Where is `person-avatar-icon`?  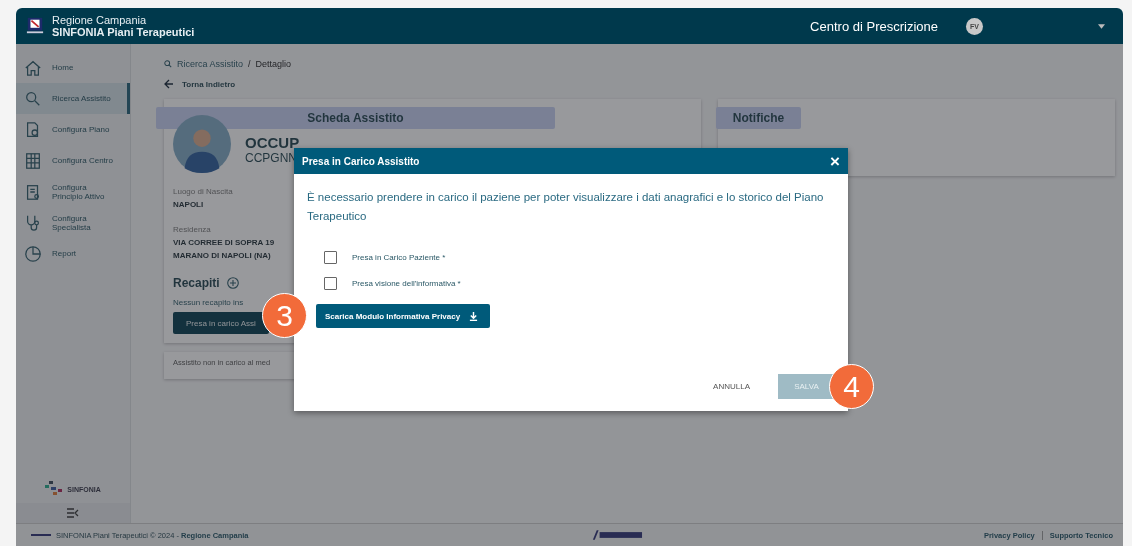 person-avatar-icon is located at coordinates (202, 144).